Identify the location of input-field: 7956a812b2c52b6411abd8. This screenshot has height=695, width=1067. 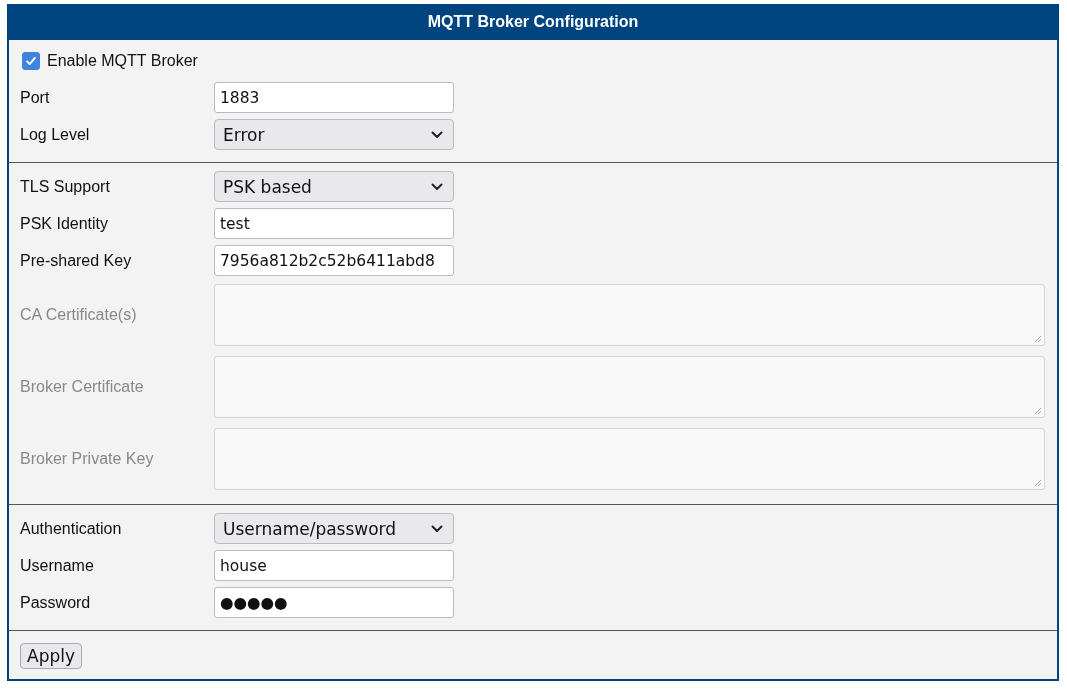
(334, 260).